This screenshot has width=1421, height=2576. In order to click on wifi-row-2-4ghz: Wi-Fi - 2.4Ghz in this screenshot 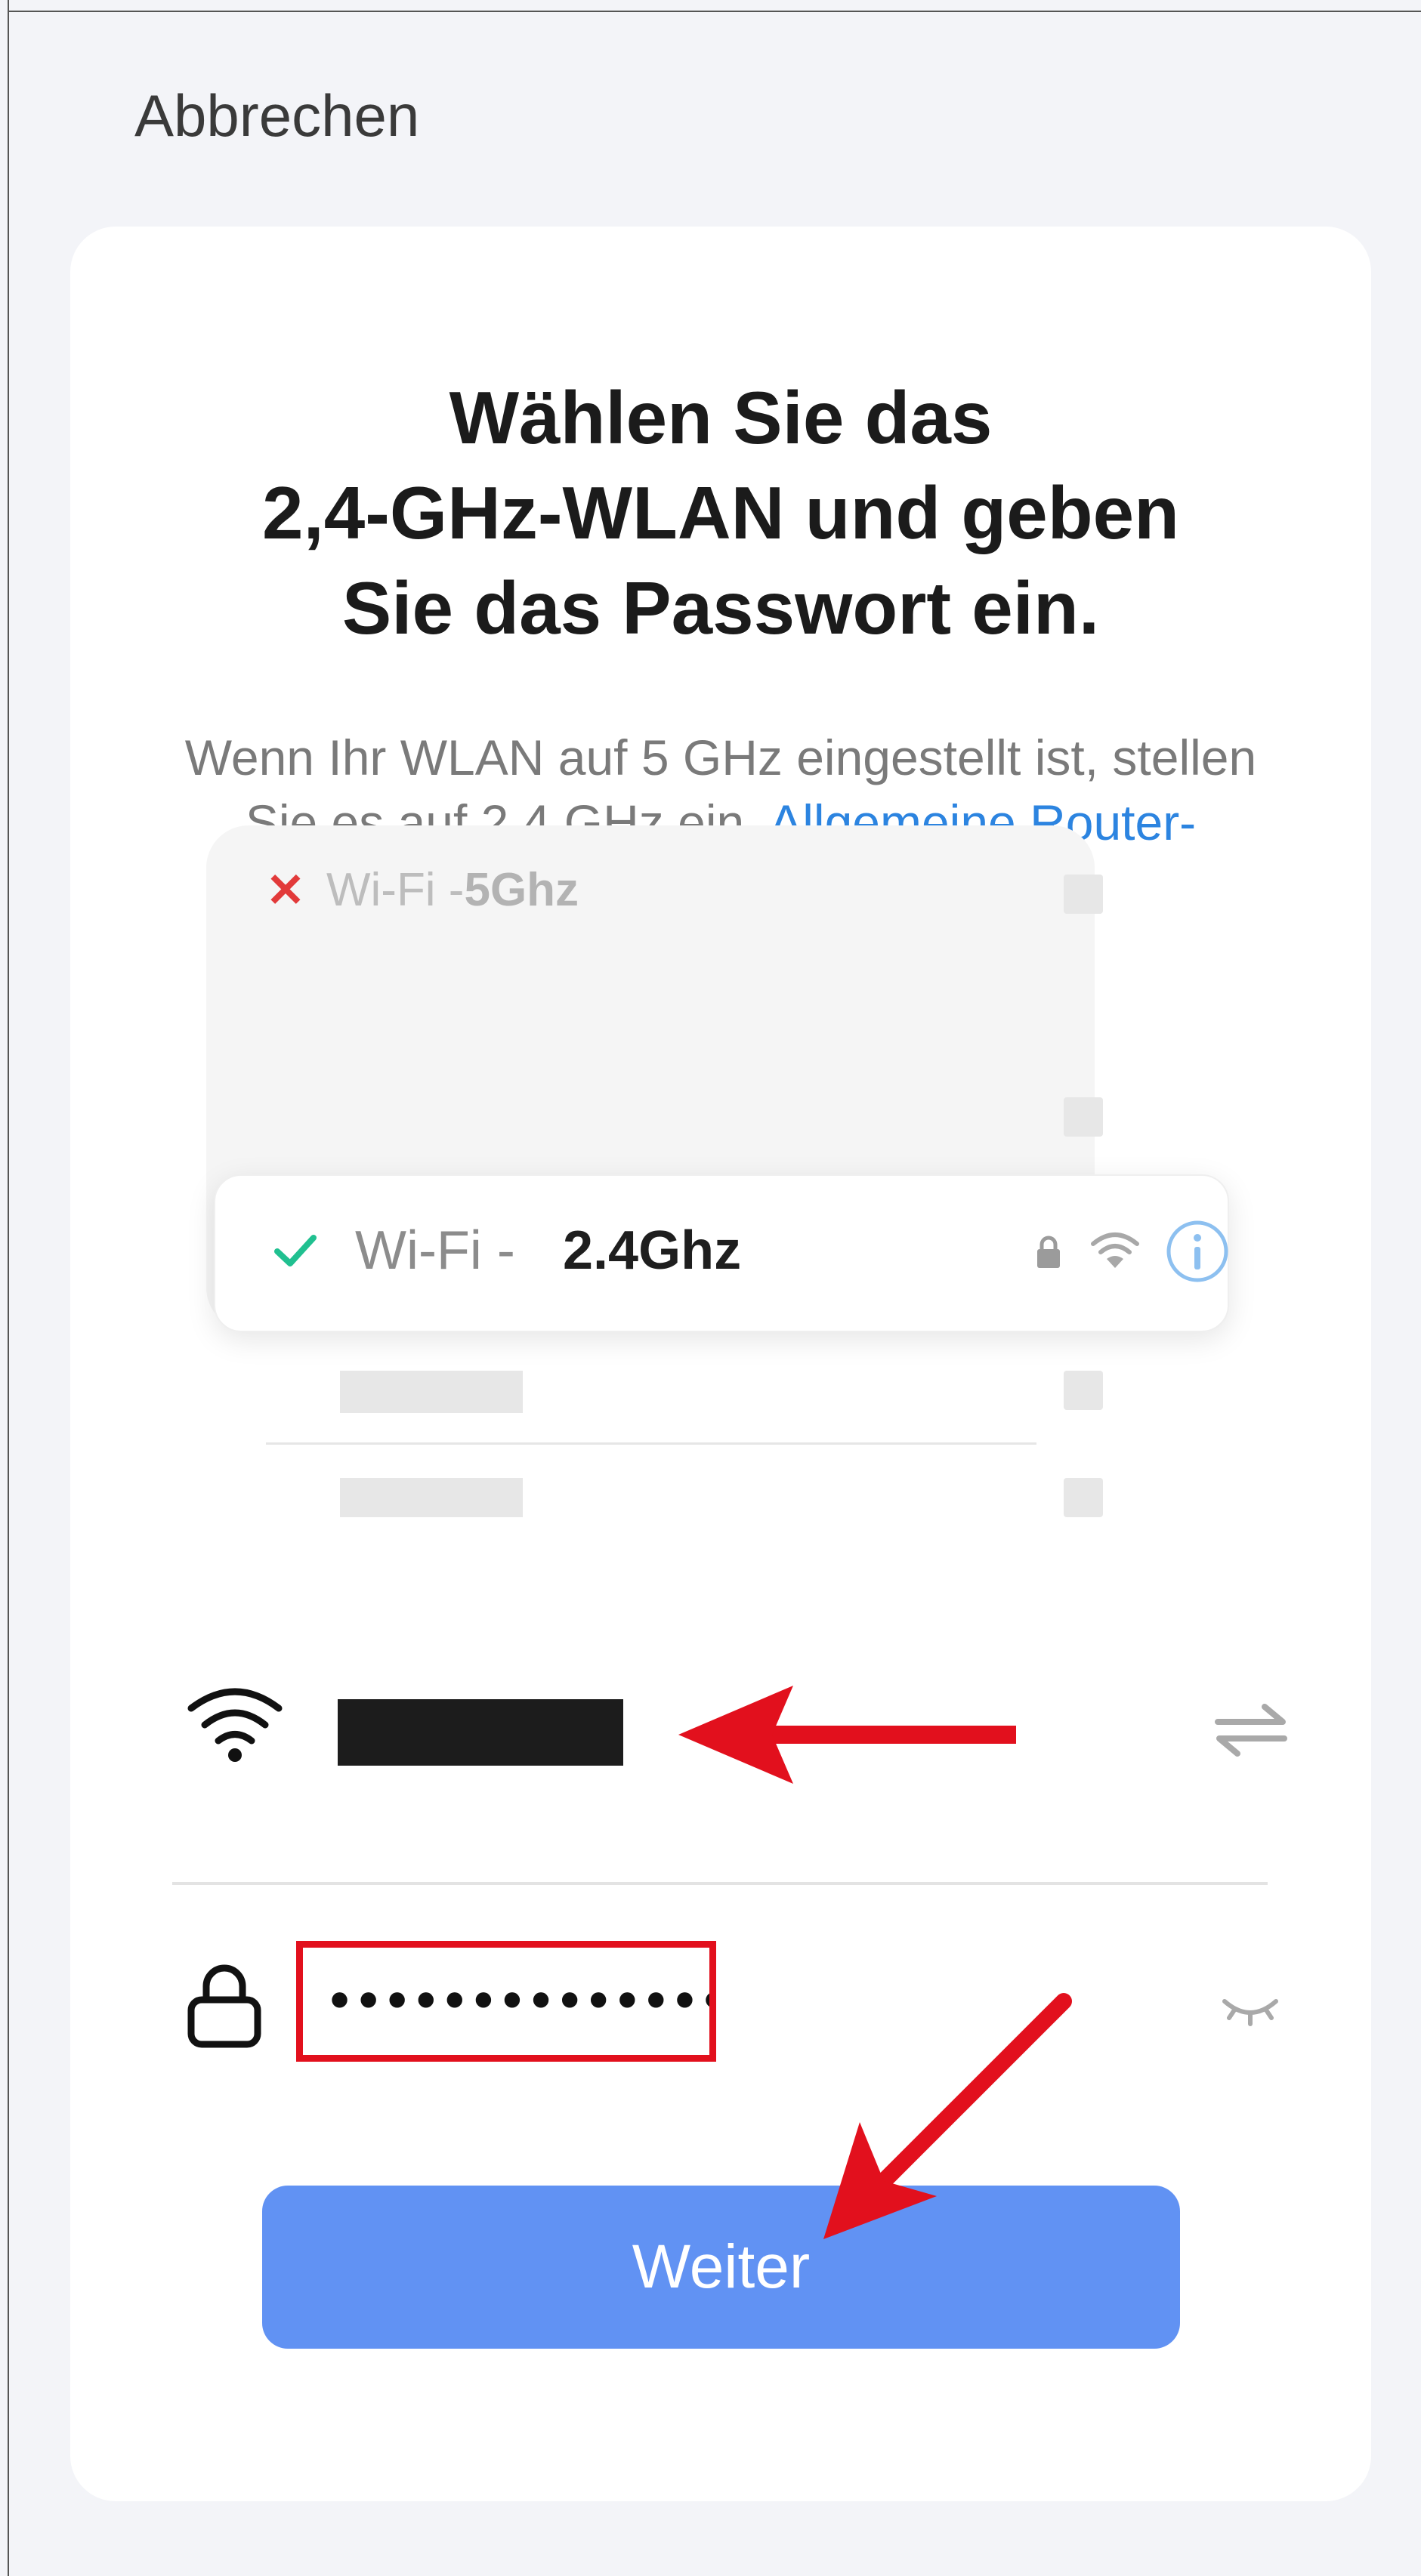, I will do `click(721, 1253)`.